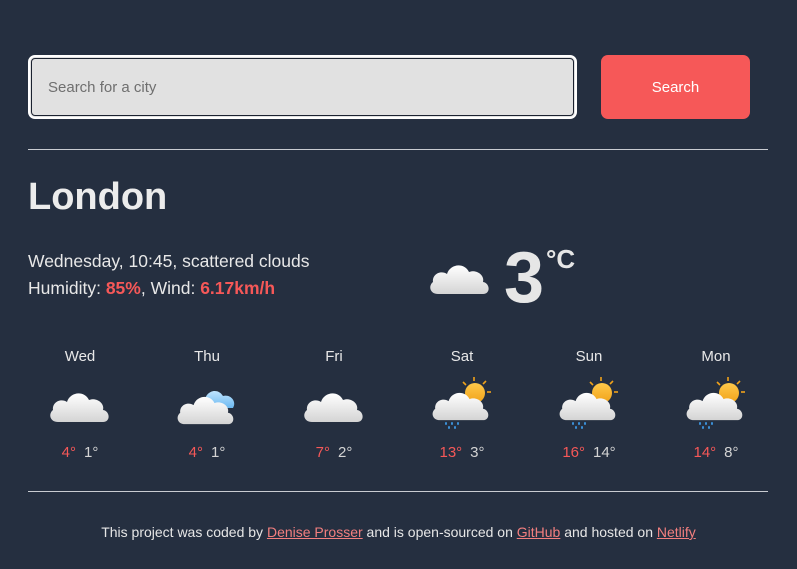 This screenshot has width=797, height=569. What do you see at coordinates (207, 356) in the screenshot?
I see `forecast-day-name: Thu` at bounding box center [207, 356].